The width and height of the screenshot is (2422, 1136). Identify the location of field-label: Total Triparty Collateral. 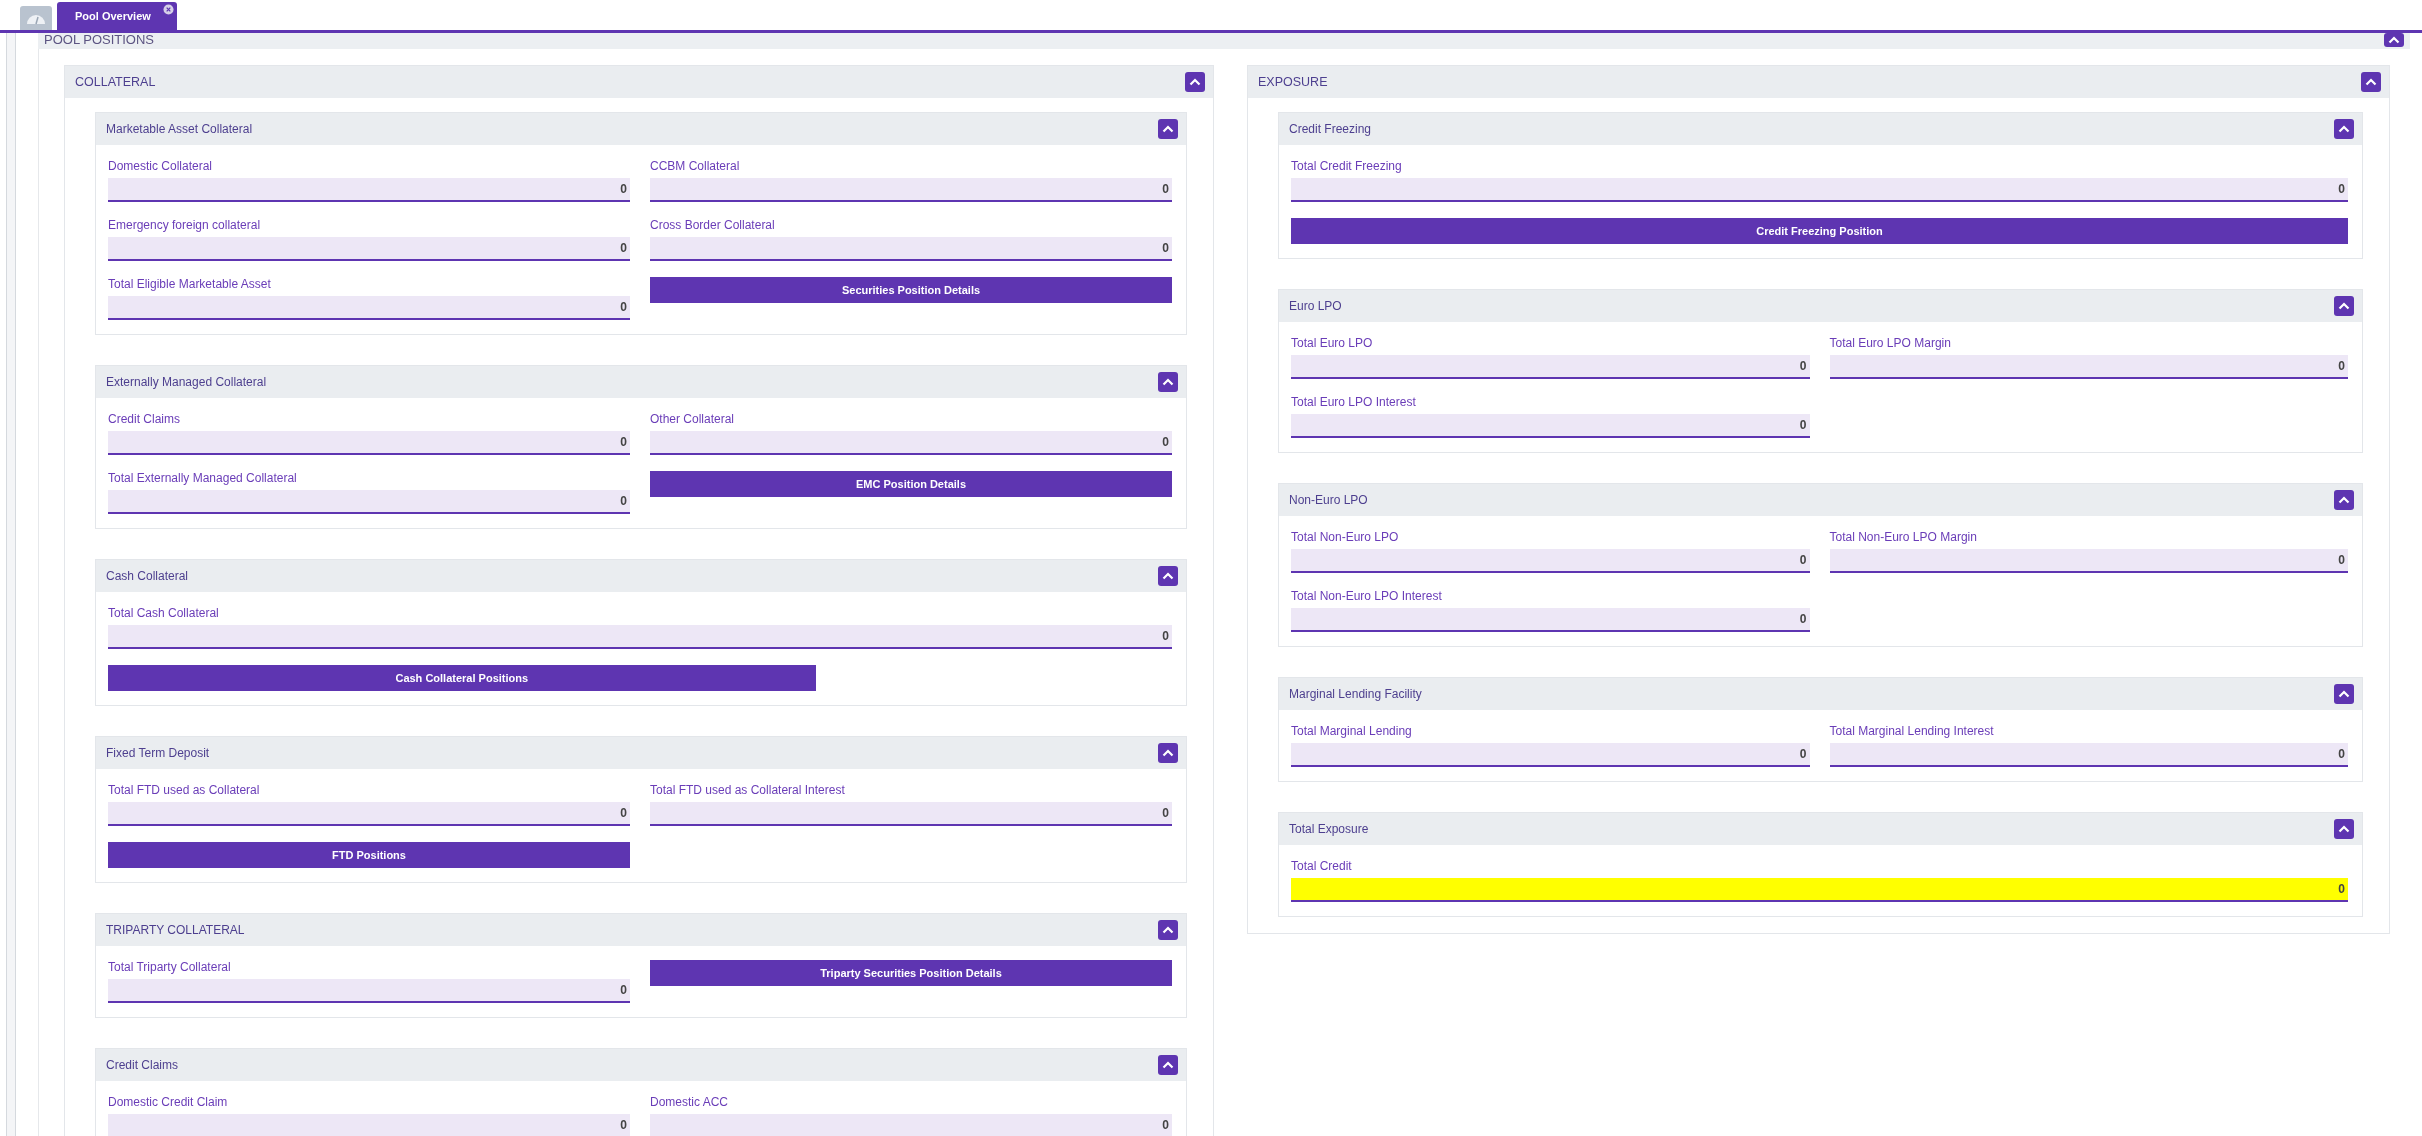
(170, 967).